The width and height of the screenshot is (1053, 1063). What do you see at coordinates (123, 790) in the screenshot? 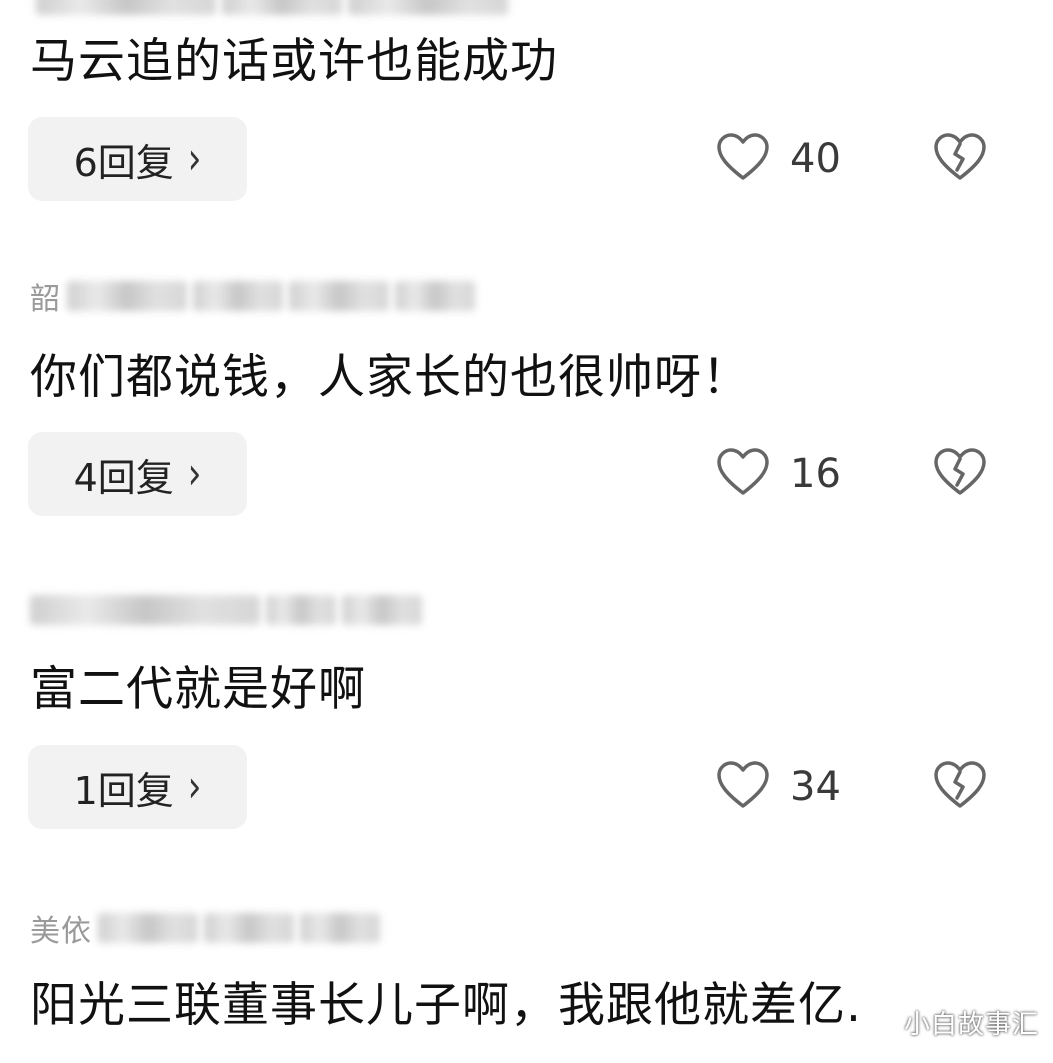
I see `replies-label: 1回复` at bounding box center [123, 790].